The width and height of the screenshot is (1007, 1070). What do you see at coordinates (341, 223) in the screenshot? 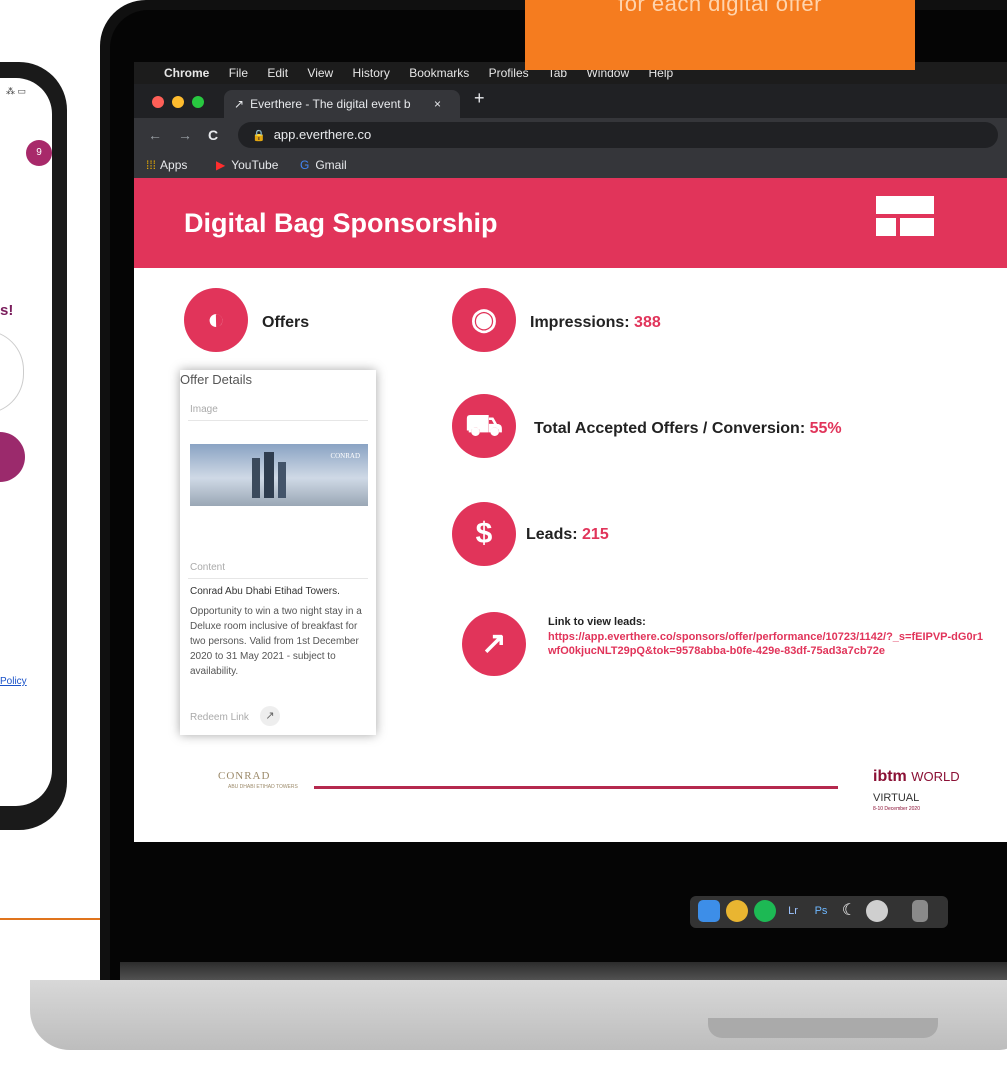
I see `page-title: Digital Bag Sponsorship` at bounding box center [341, 223].